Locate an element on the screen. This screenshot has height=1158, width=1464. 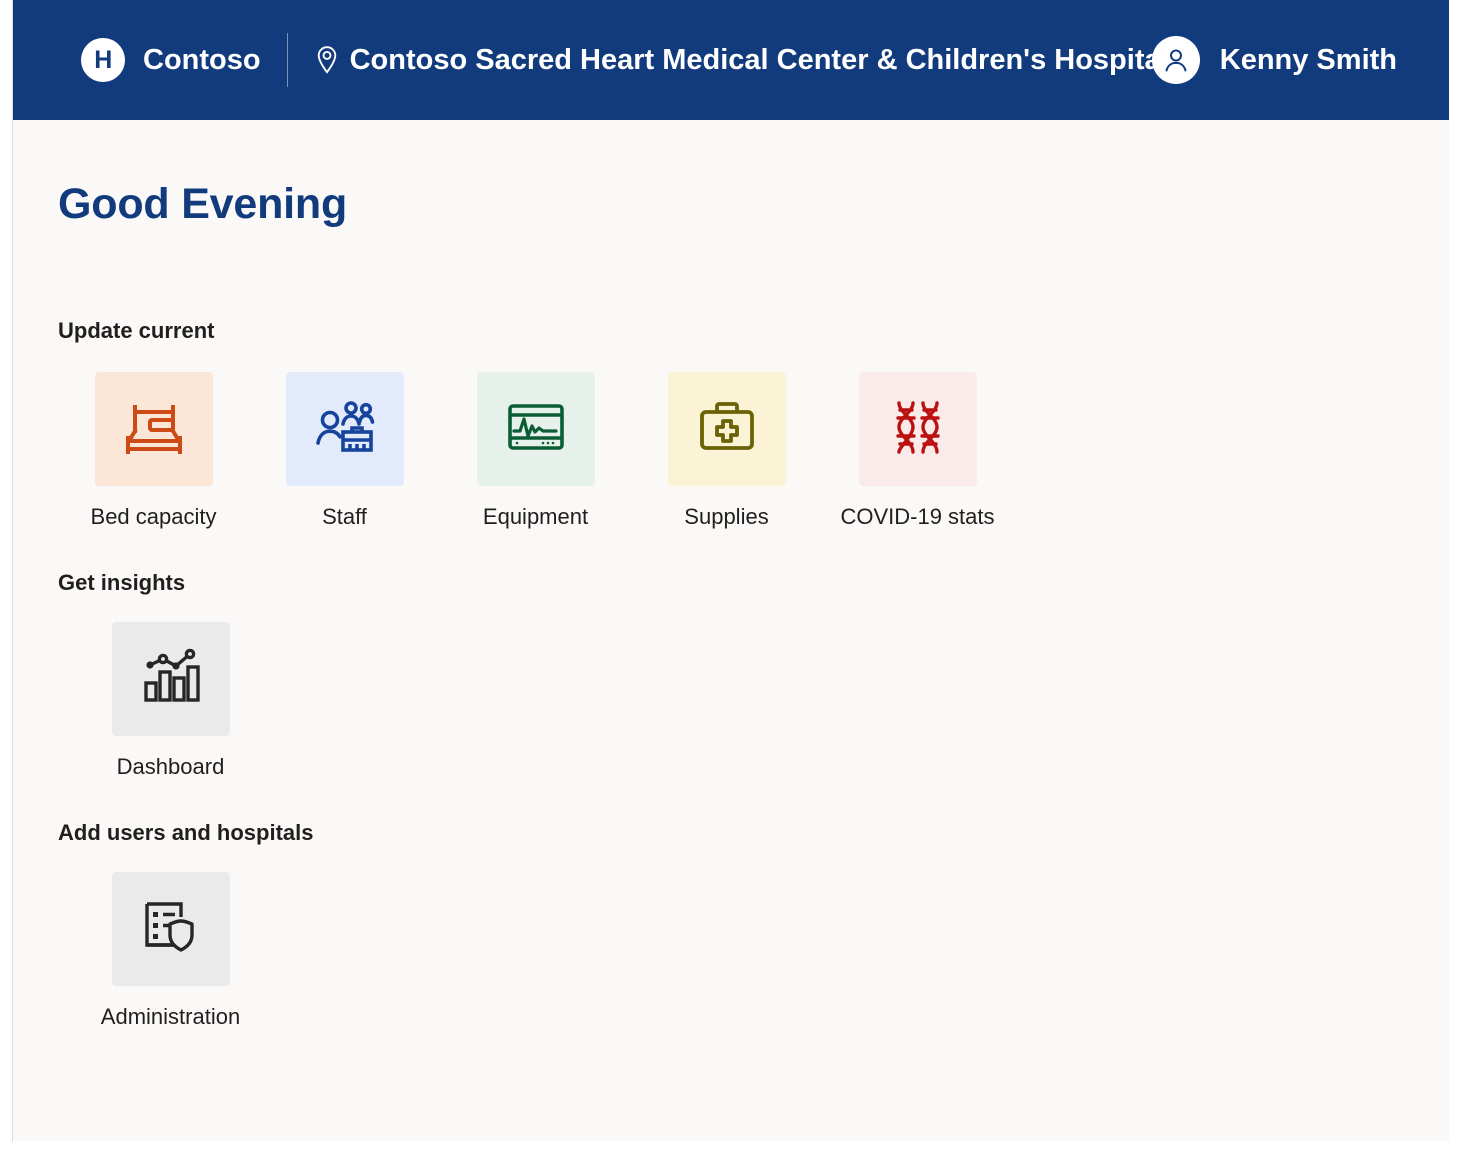
tile-administration-box is located at coordinates (170, 929).